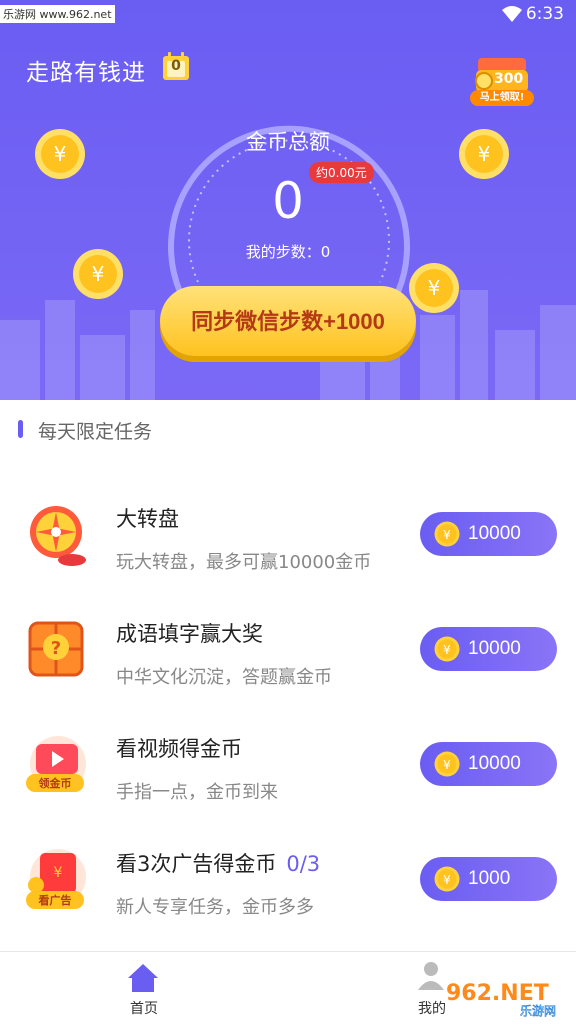  I want to click on task-title: 看视频得金币, so click(184, 748).